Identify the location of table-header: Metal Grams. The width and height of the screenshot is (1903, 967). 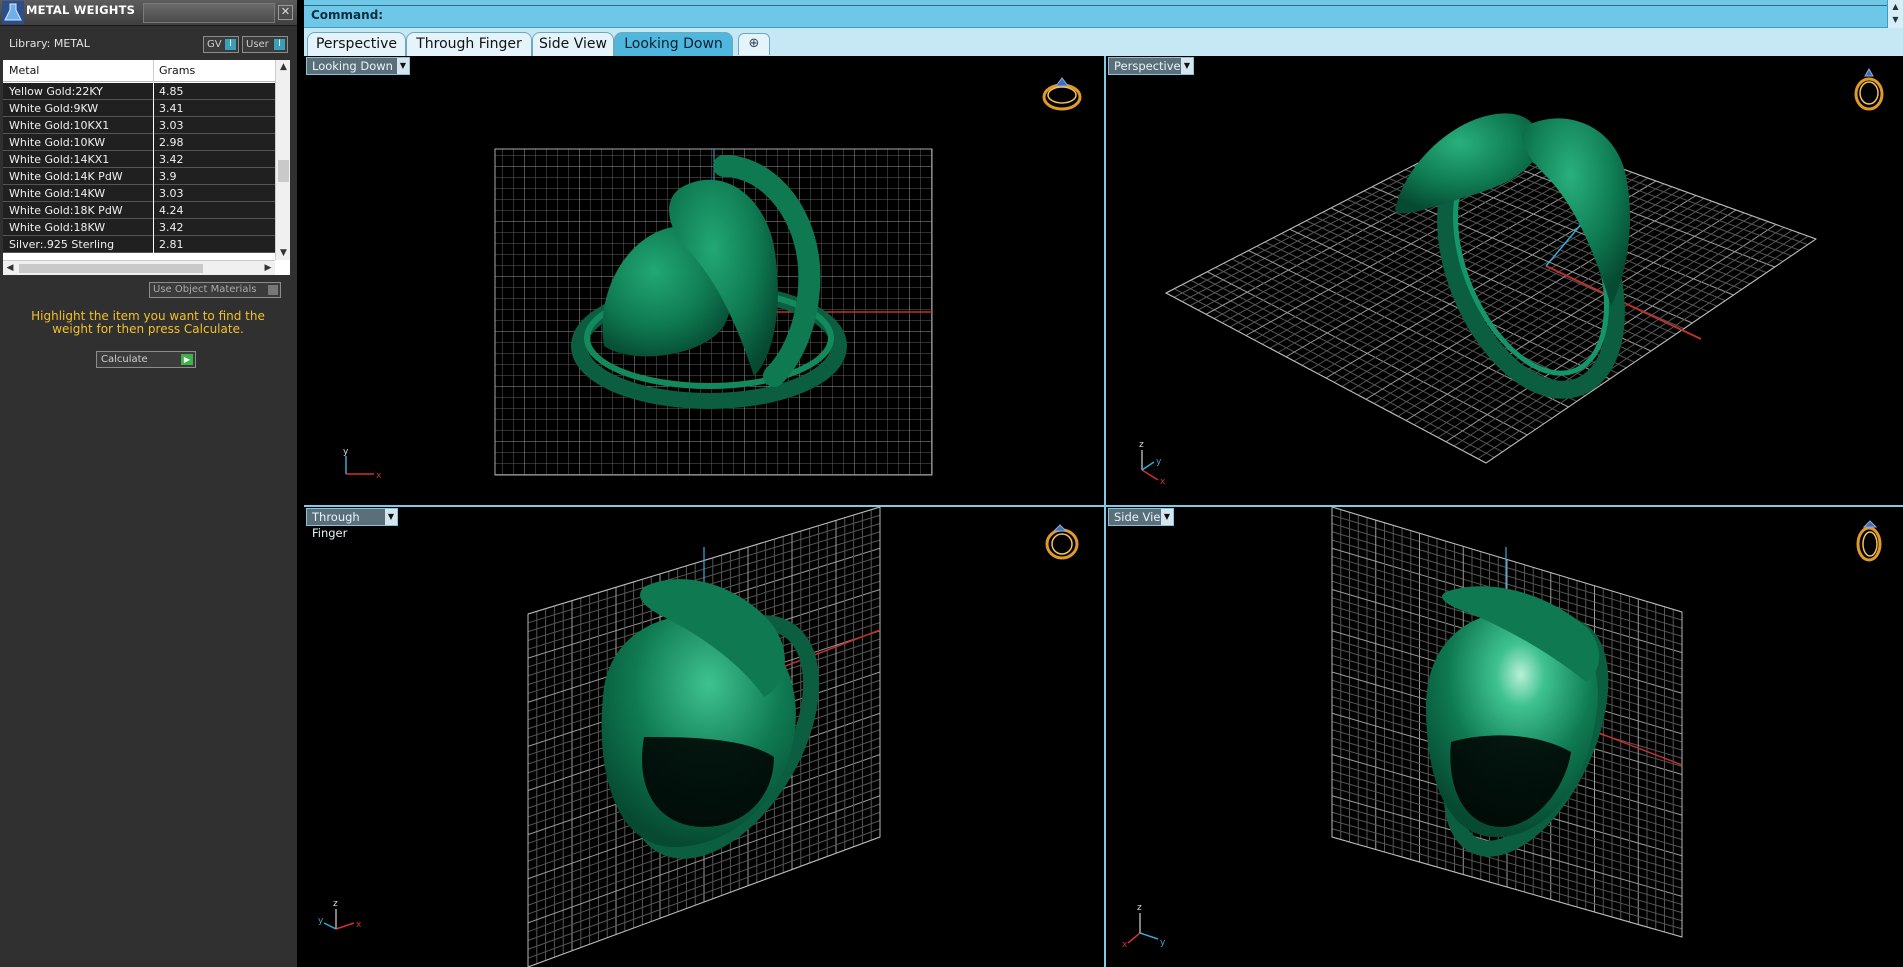
(139, 71).